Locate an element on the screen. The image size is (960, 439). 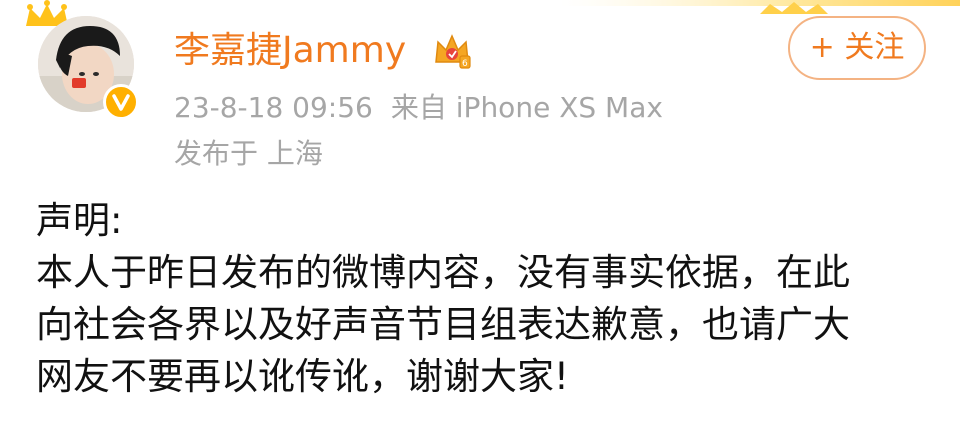
verified-v-badge-icon is located at coordinates (121, 102).